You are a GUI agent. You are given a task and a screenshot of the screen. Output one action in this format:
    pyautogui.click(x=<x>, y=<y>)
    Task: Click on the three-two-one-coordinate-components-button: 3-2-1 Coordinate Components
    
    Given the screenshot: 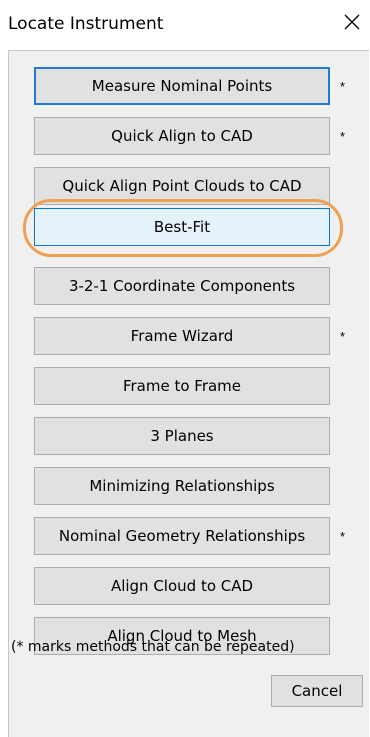 What is the action you would take?
    pyautogui.click(x=182, y=286)
    